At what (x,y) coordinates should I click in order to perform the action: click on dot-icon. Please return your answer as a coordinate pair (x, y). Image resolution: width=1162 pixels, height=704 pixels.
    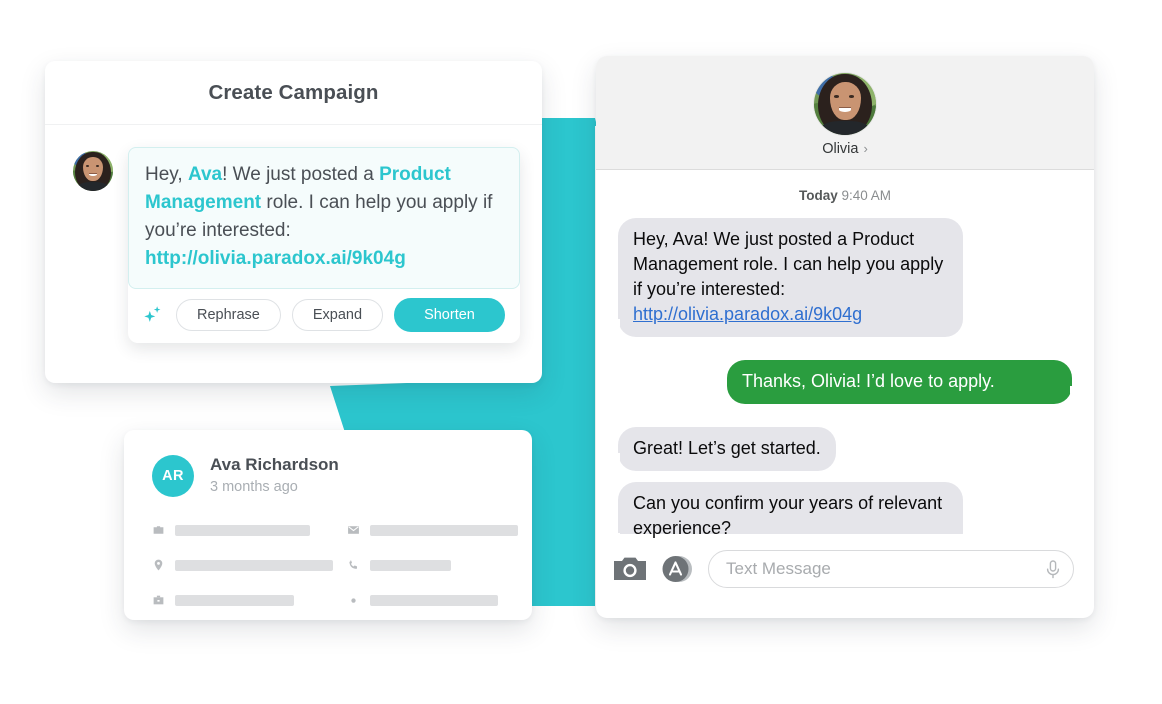
    Looking at the image, I should click on (353, 600).